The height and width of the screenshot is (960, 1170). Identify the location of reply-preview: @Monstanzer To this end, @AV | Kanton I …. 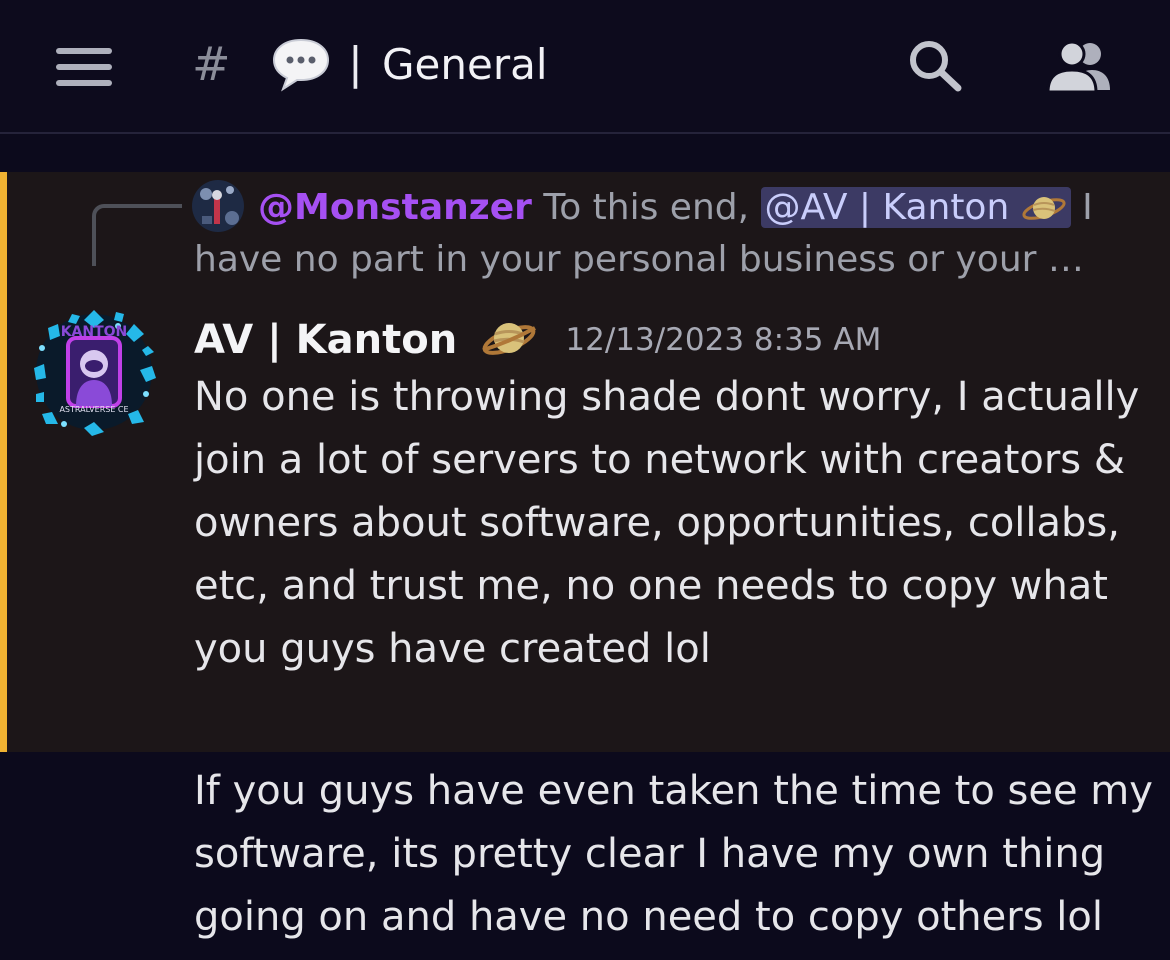
(674, 234).